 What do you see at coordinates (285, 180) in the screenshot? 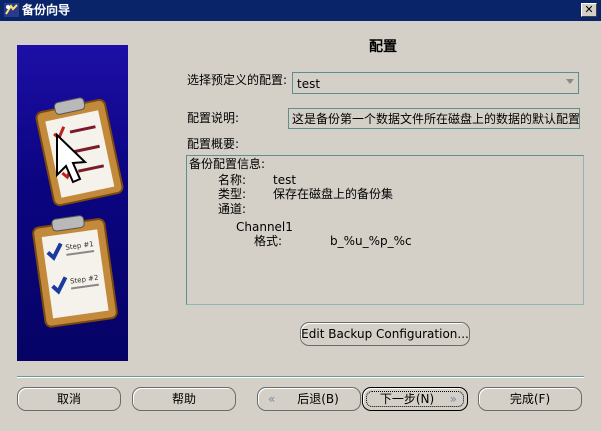
I see `summary-name-value: test` at bounding box center [285, 180].